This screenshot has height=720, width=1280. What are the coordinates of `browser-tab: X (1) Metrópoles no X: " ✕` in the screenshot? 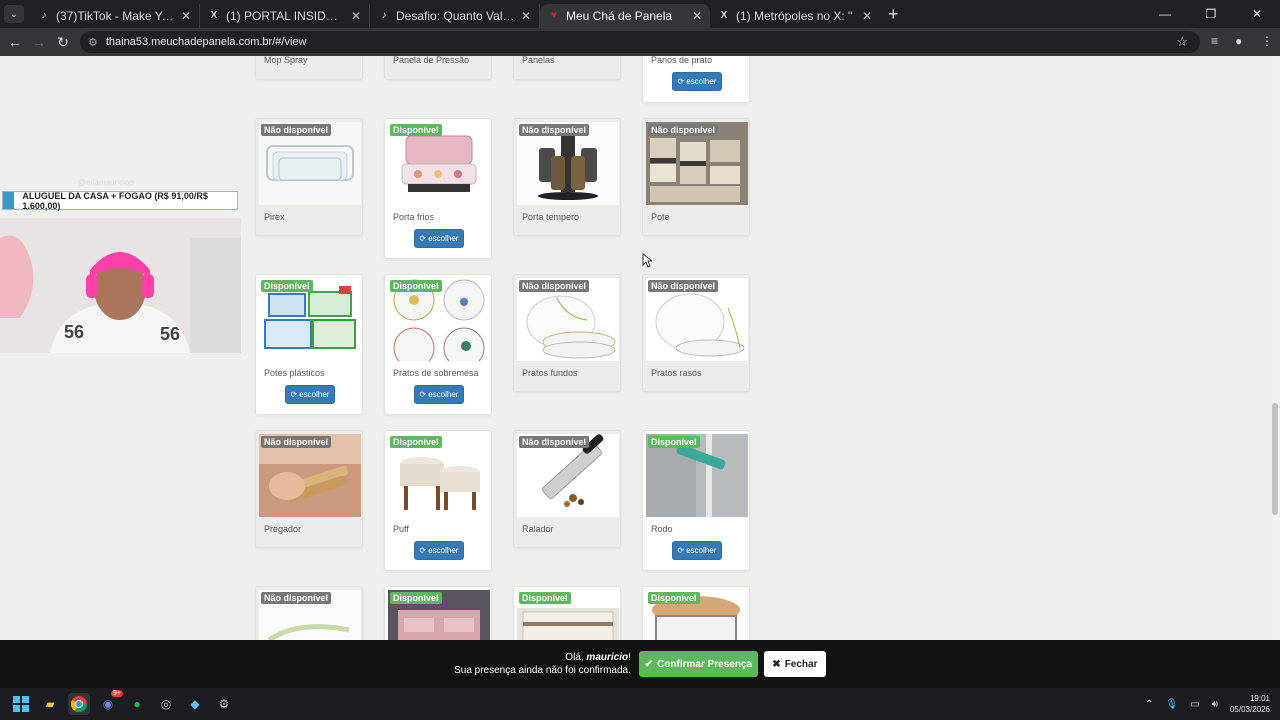 It's located at (795, 16).